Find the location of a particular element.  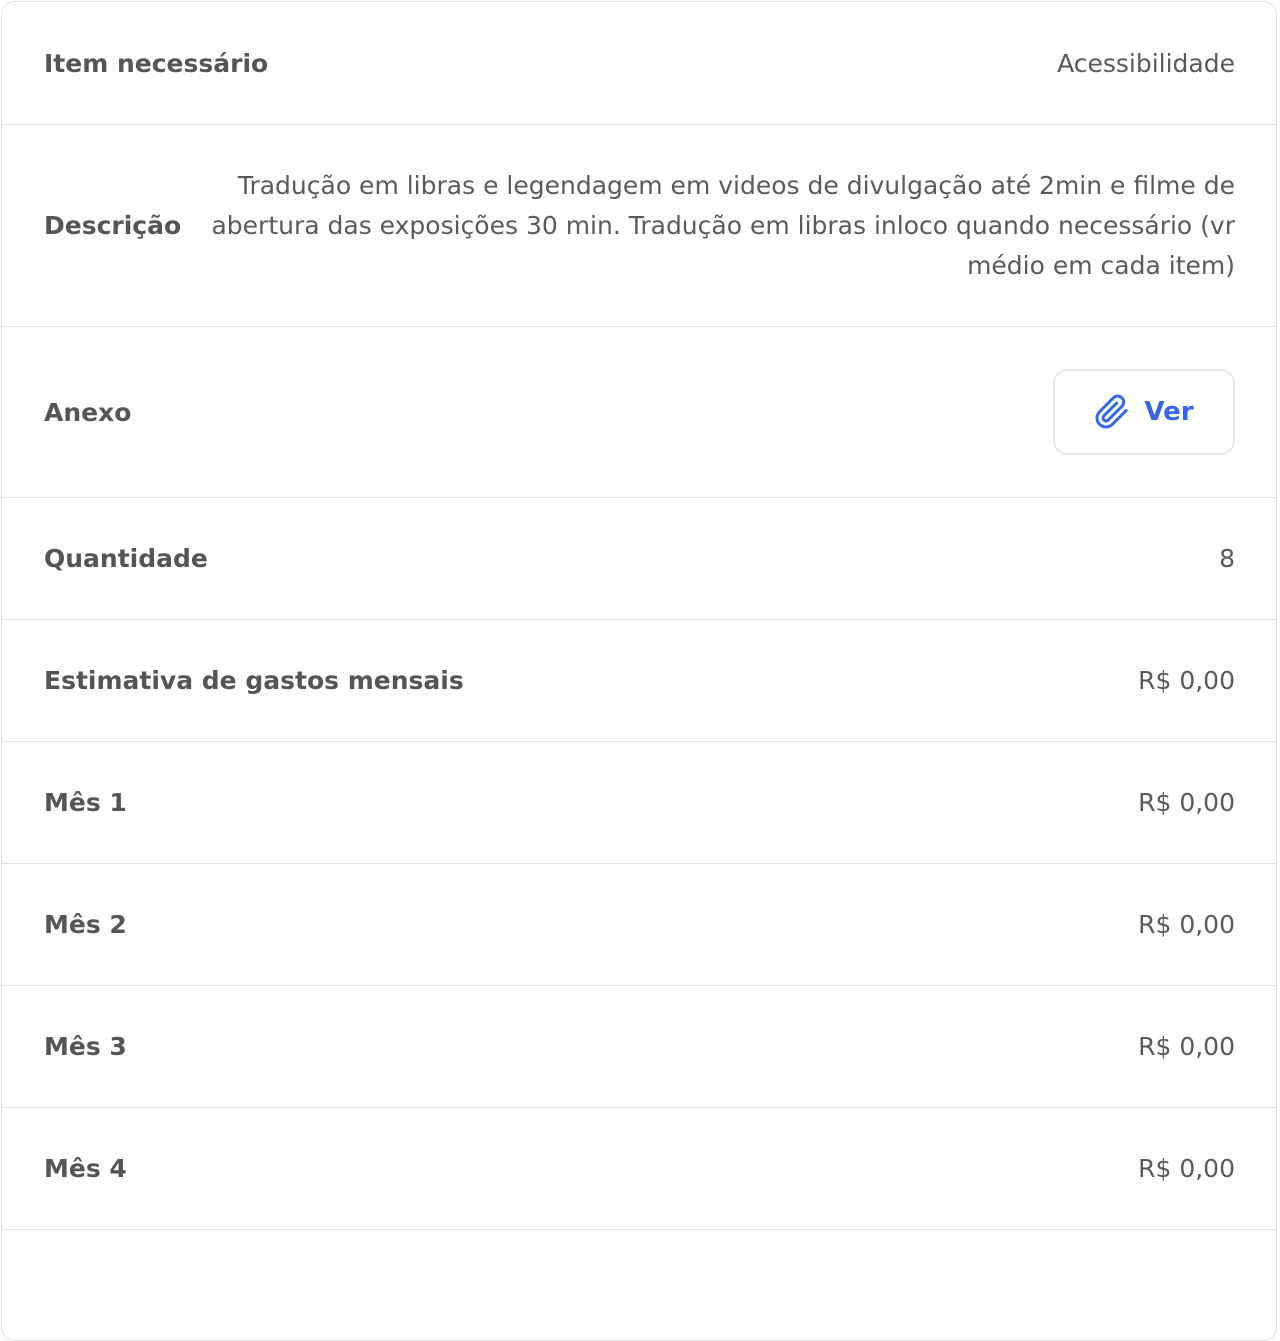

month-1-value: R$ 0,00 is located at coordinates (1186, 802).